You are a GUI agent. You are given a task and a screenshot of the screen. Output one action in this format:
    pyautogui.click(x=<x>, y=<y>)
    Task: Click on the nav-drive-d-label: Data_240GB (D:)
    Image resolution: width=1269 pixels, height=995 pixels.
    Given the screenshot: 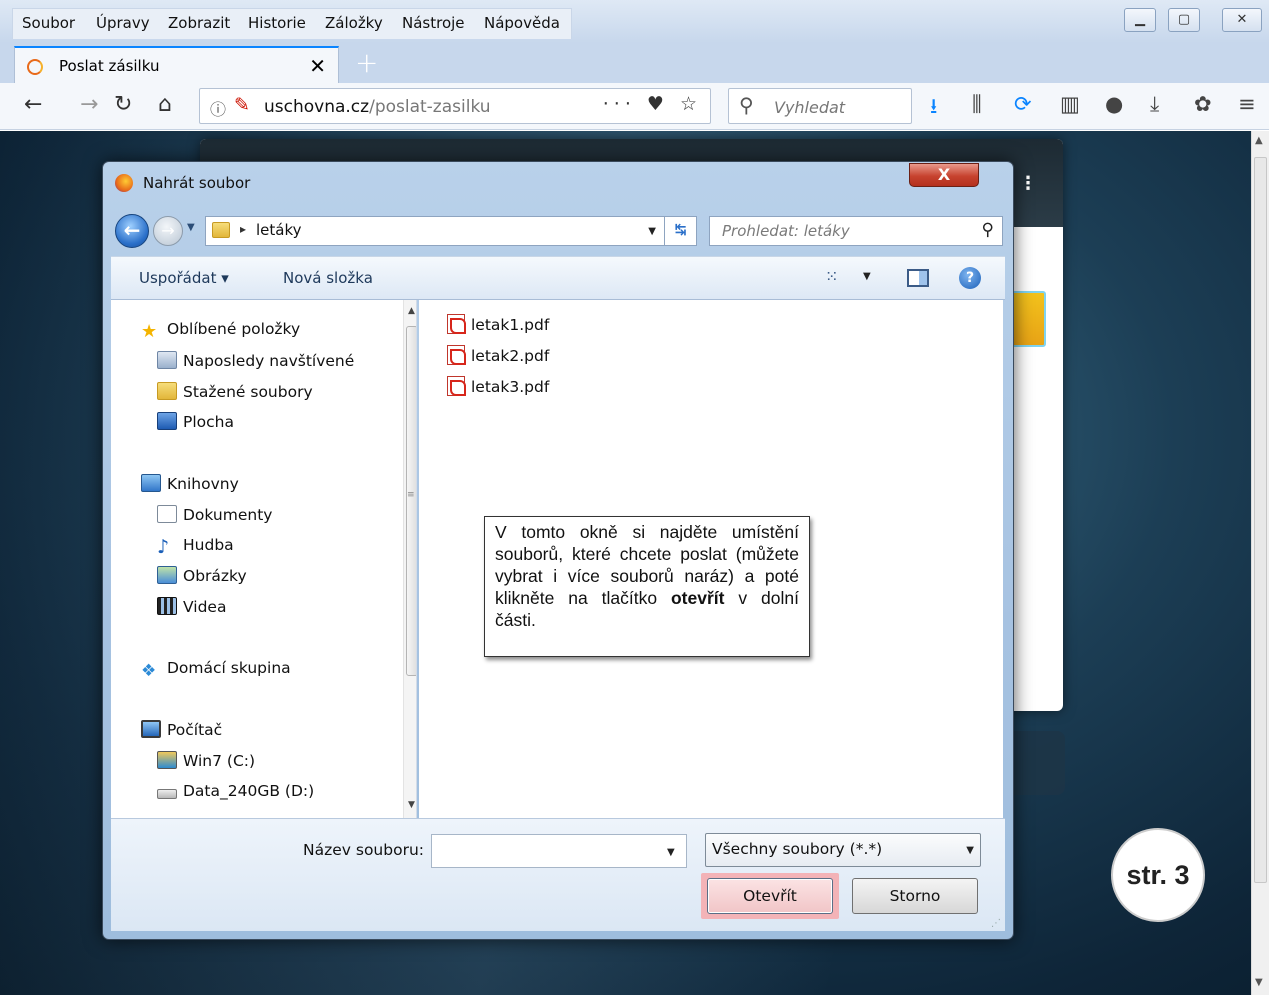 What is the action you would take?
    pyautogui.click(x=249, y=791)
    